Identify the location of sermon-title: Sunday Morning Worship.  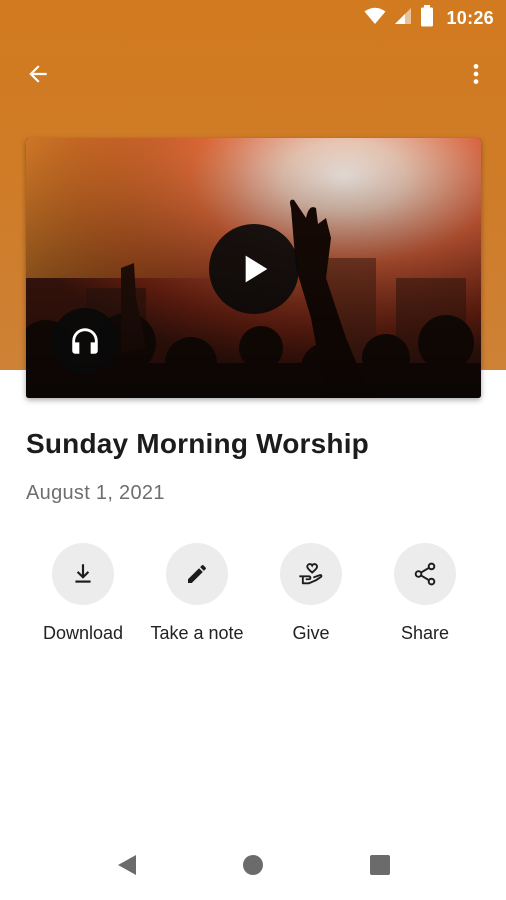
(197, 443).